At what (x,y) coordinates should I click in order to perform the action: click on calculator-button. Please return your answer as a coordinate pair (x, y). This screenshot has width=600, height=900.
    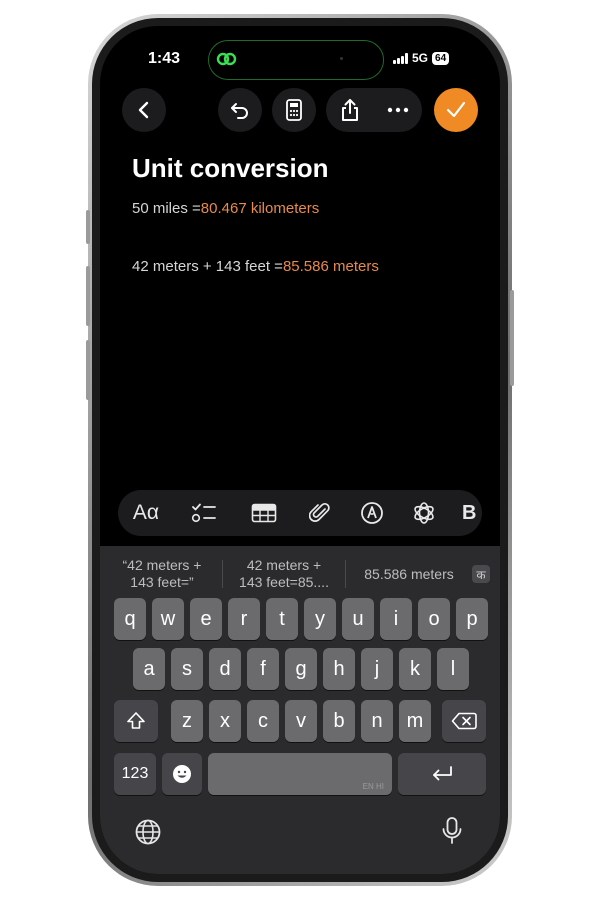
    Looking at the image, I should click on (294, 110).